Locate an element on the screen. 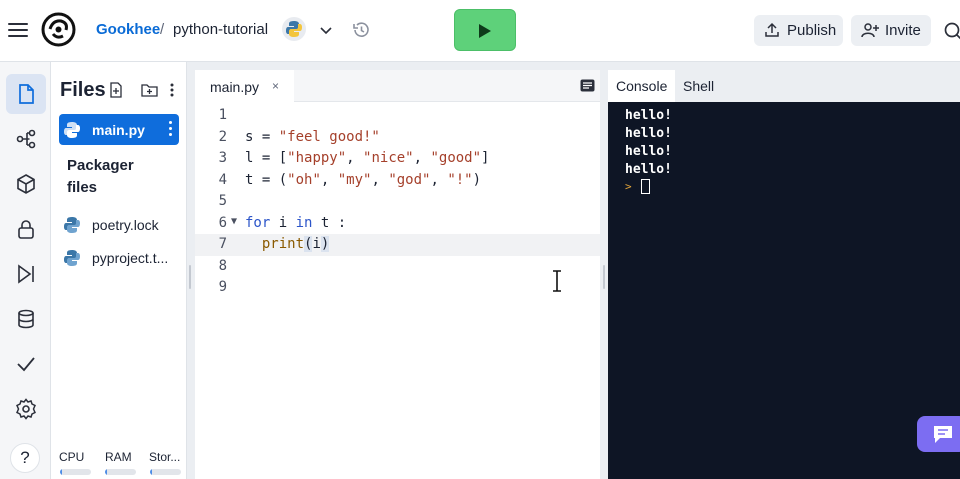 Image resolution: width=960 pixels, height=479 pixels. file-label: poetry.lock is located at coordinates (125, 225).